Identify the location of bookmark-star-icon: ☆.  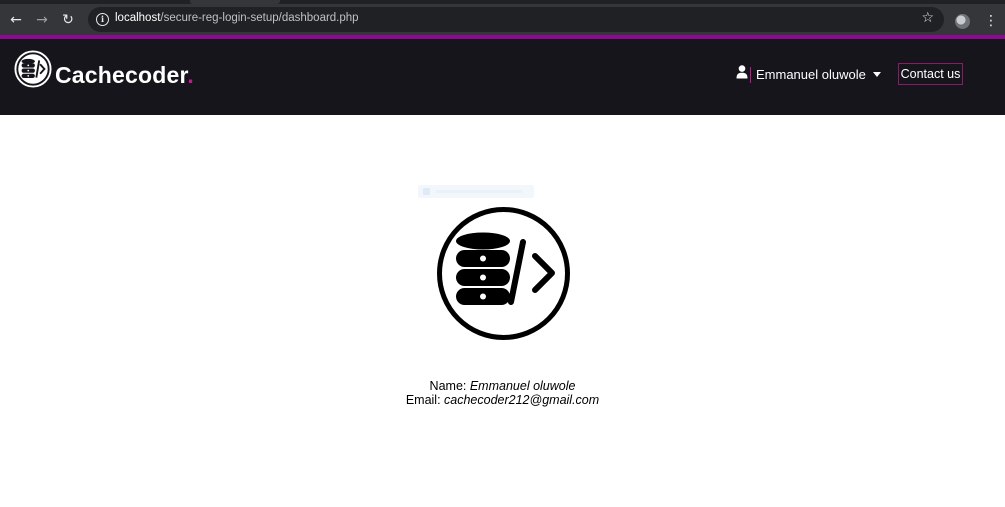
(927, 18).